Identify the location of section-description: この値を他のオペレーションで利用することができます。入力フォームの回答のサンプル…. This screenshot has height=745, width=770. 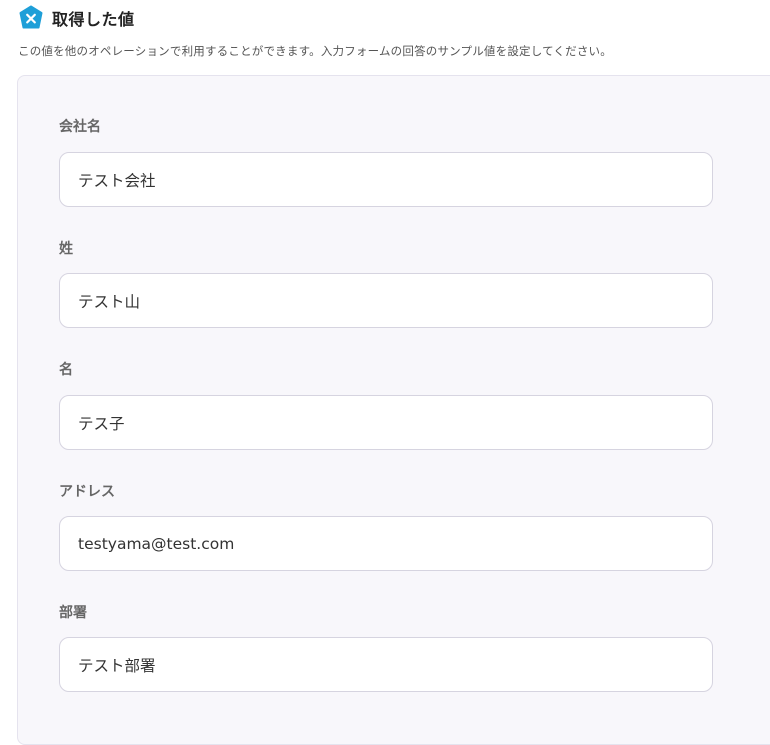
(315, 51).